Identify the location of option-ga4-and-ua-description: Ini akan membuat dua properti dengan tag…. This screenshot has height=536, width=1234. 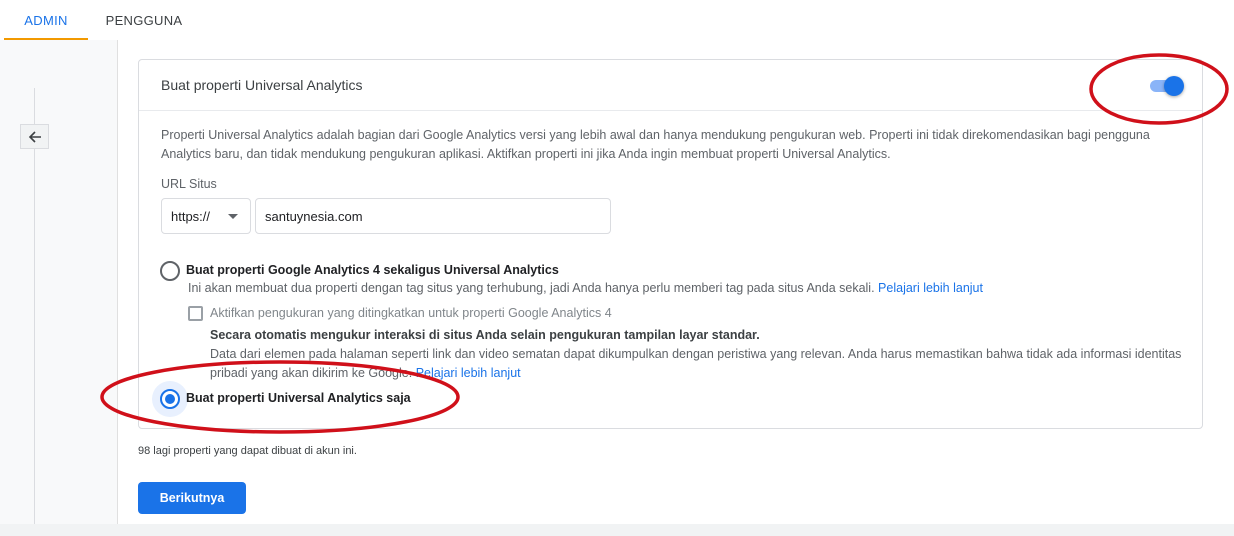
(585, 288).